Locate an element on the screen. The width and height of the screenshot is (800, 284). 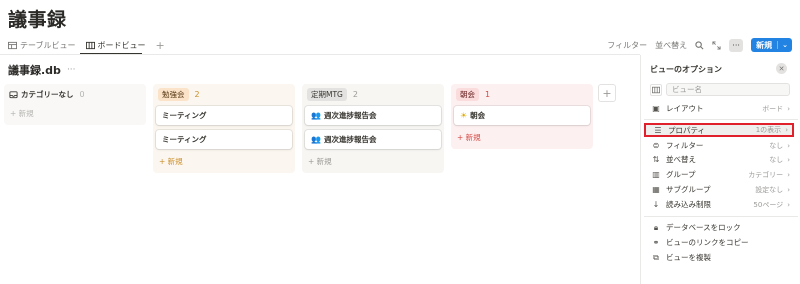
view-name-row: ビュー名 is located at coordinates (720, 89).